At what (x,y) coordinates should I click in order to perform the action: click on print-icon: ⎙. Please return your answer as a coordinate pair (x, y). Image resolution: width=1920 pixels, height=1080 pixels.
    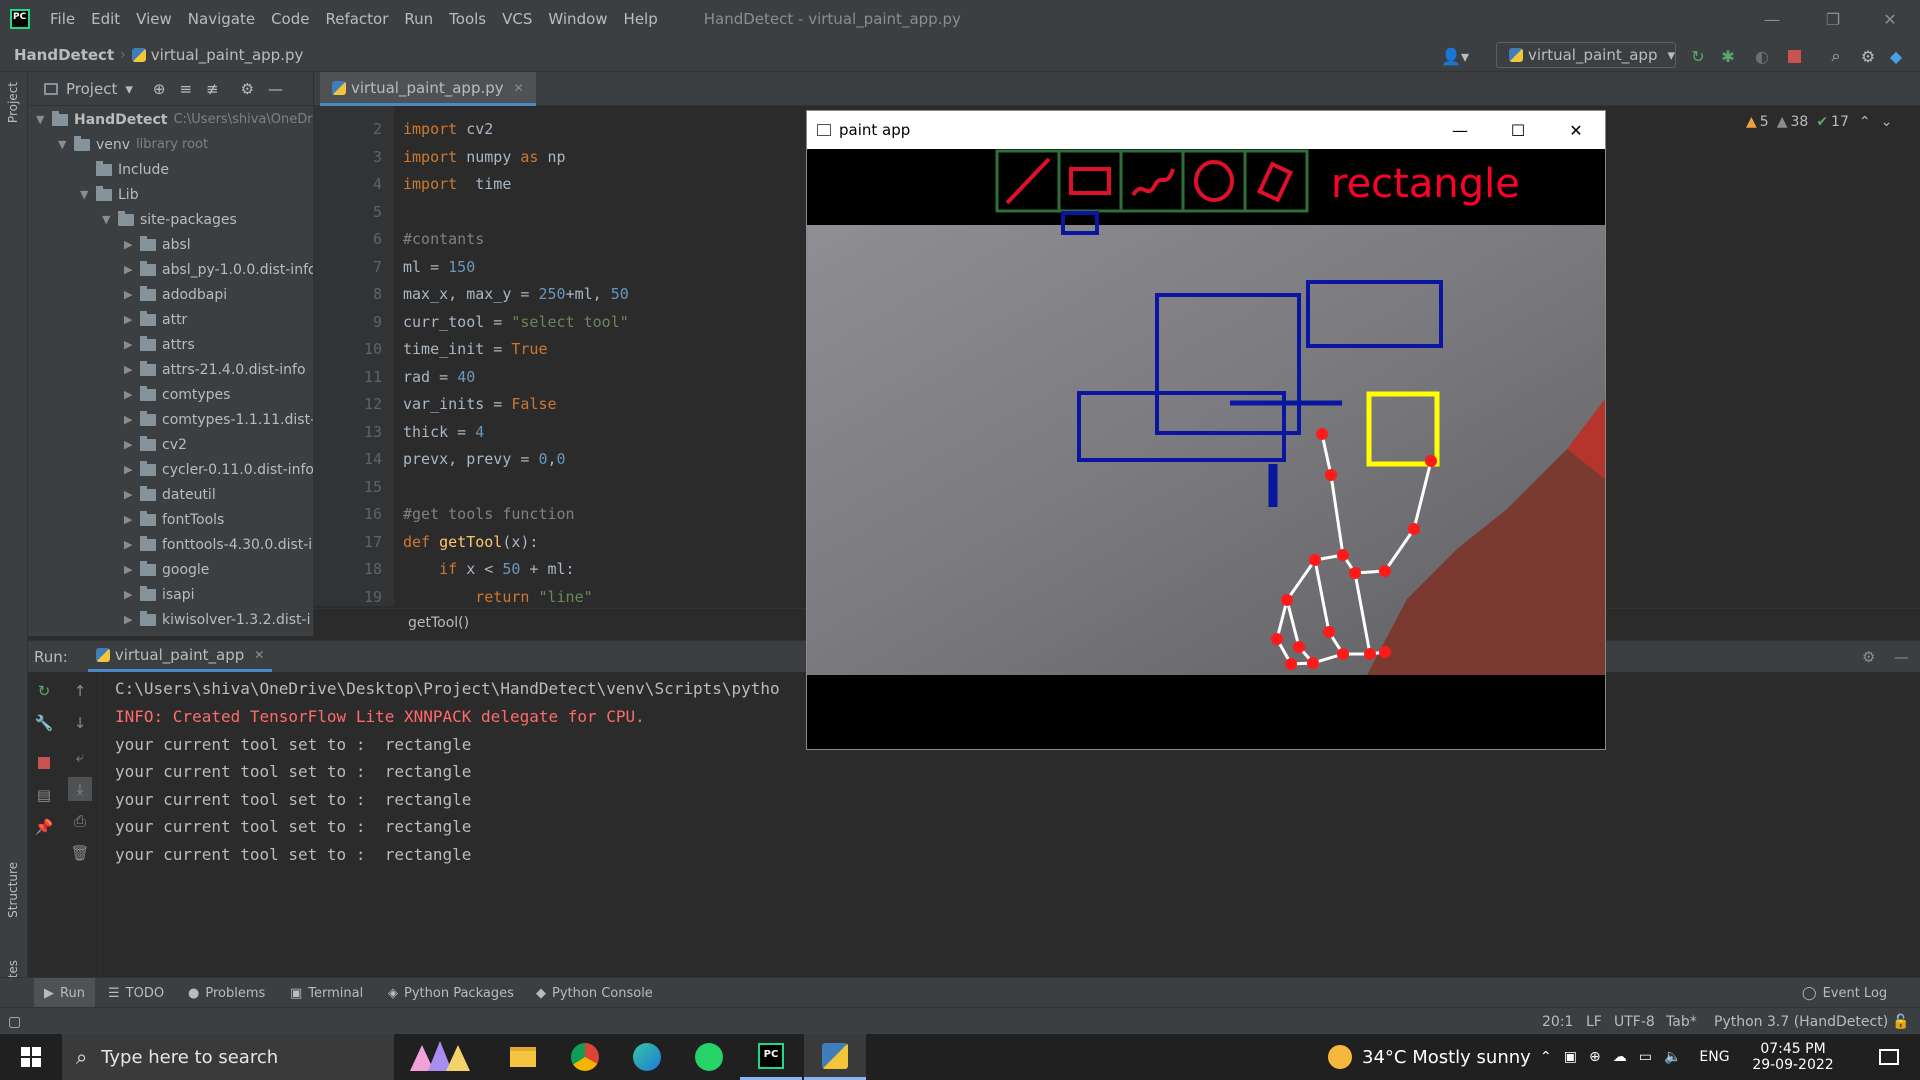
    Looking at the image, I should click on (80, 821).